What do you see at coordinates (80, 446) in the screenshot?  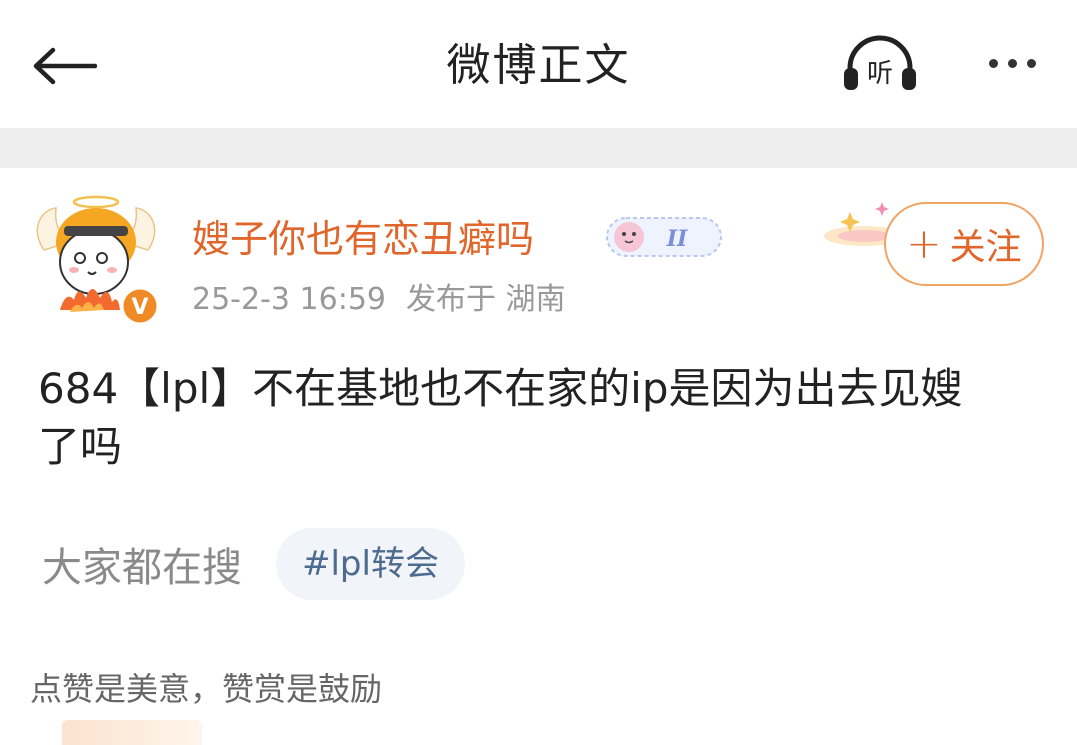 I see `post-content-line: 了吗` at bounding box center [80, 446].